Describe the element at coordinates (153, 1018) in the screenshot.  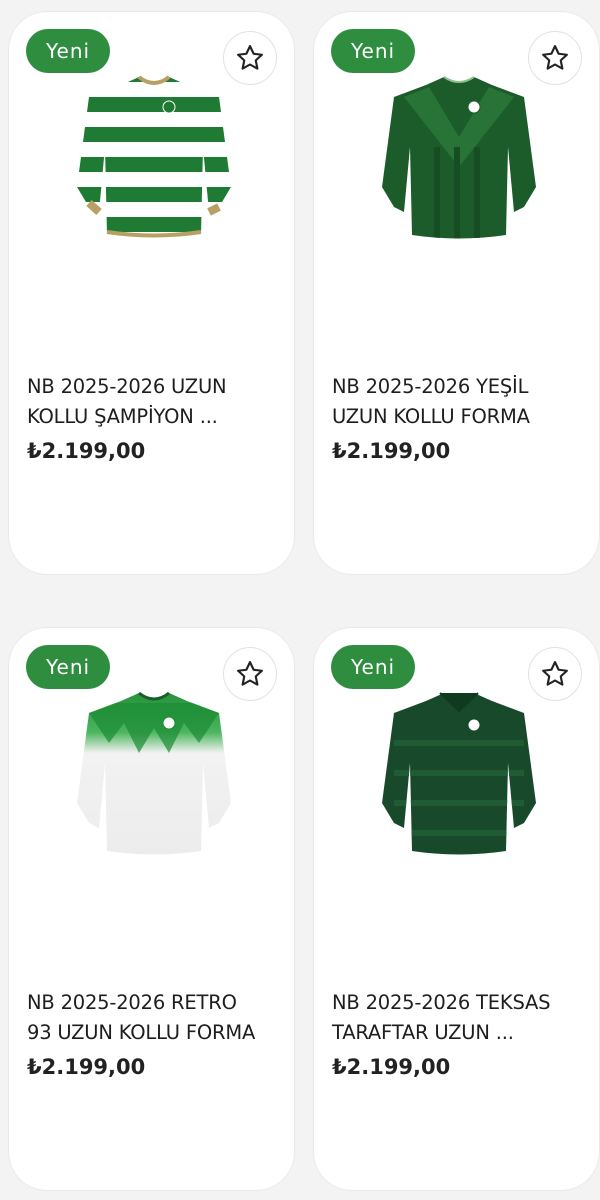
I see `product-name: NB 2025-2026 RETRO 93 UZUN KOLLU FORMA` at that location.